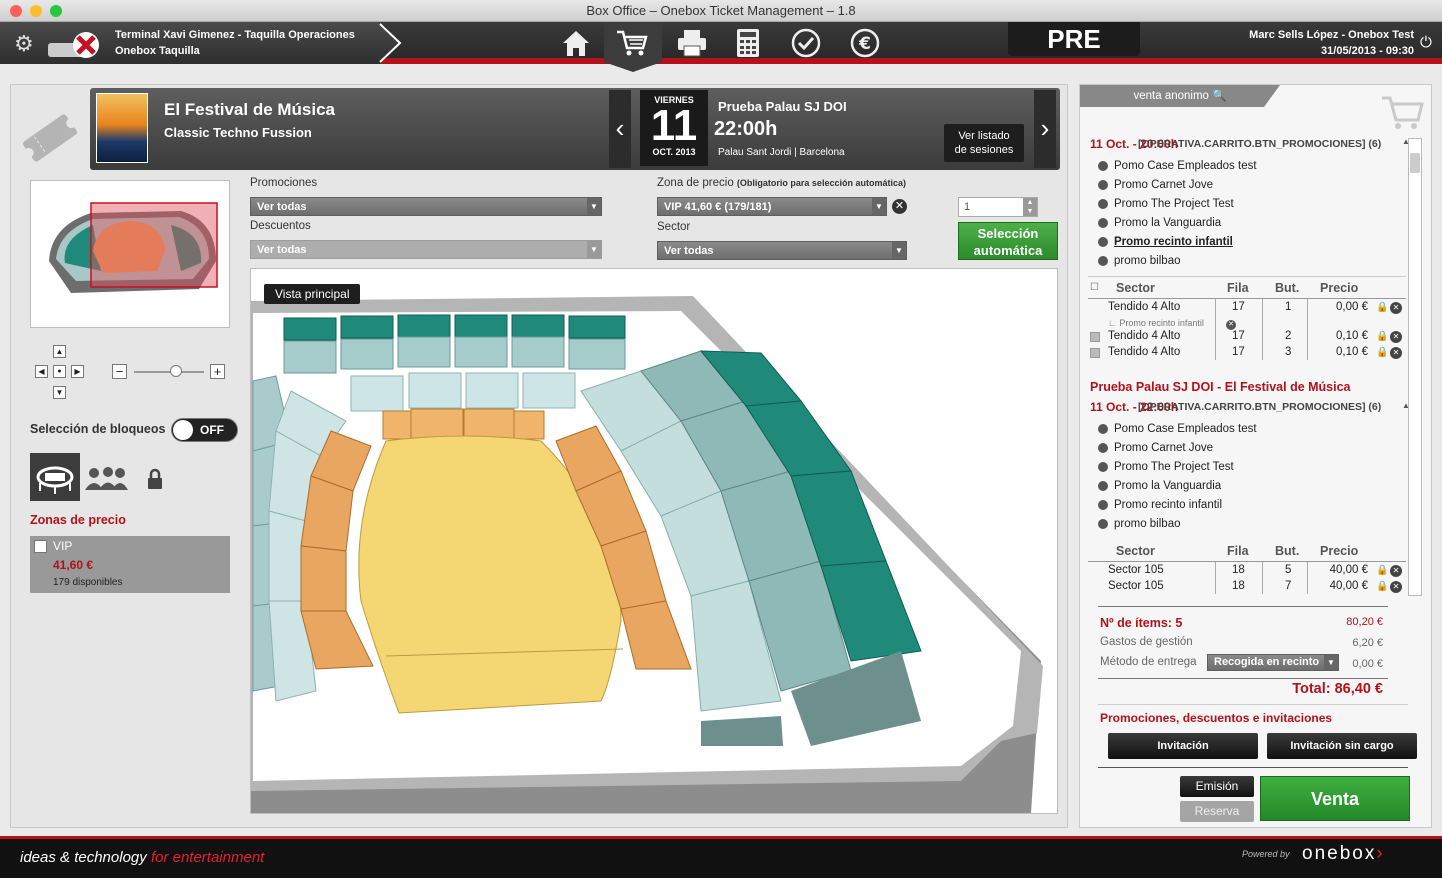  What do you see at coordinates (781, 152) in the screenshot?
I see `session-venue: Palau Sant Jordi | Barcelona` at bounding box center [781, 152].